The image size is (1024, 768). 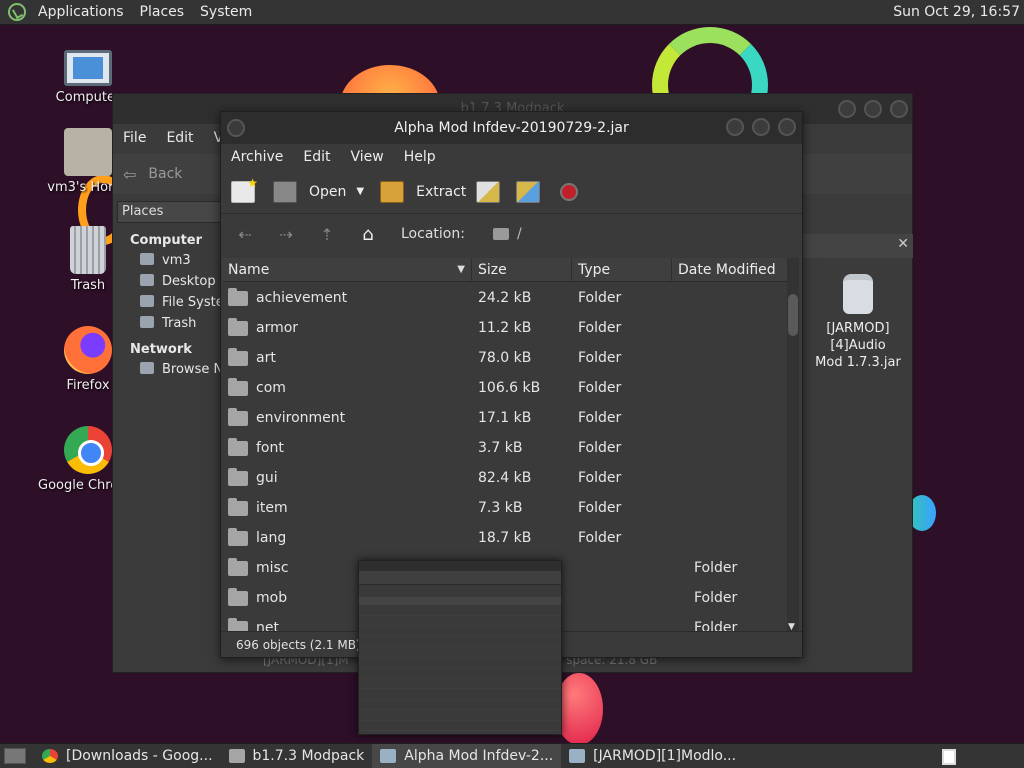 I want to click on stop-icon, so click(x=569, y=191).